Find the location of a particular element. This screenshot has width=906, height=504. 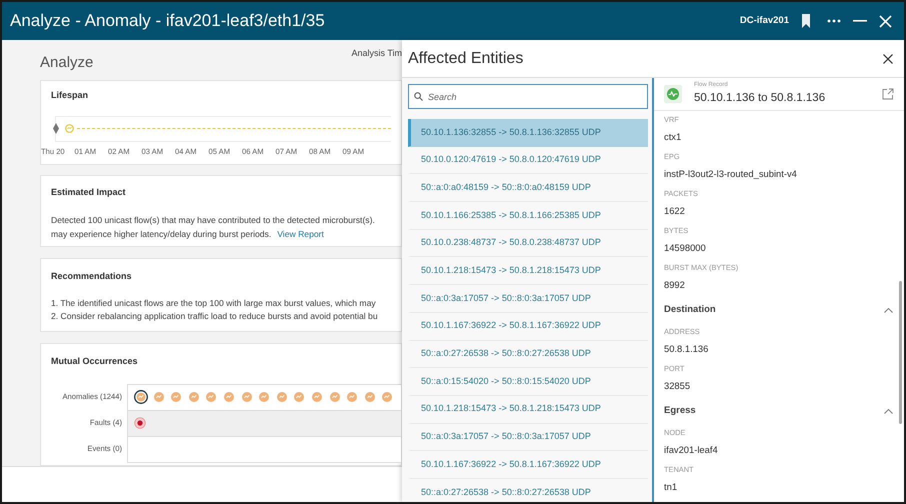

fault-icon is located at coordinates (140, 423).